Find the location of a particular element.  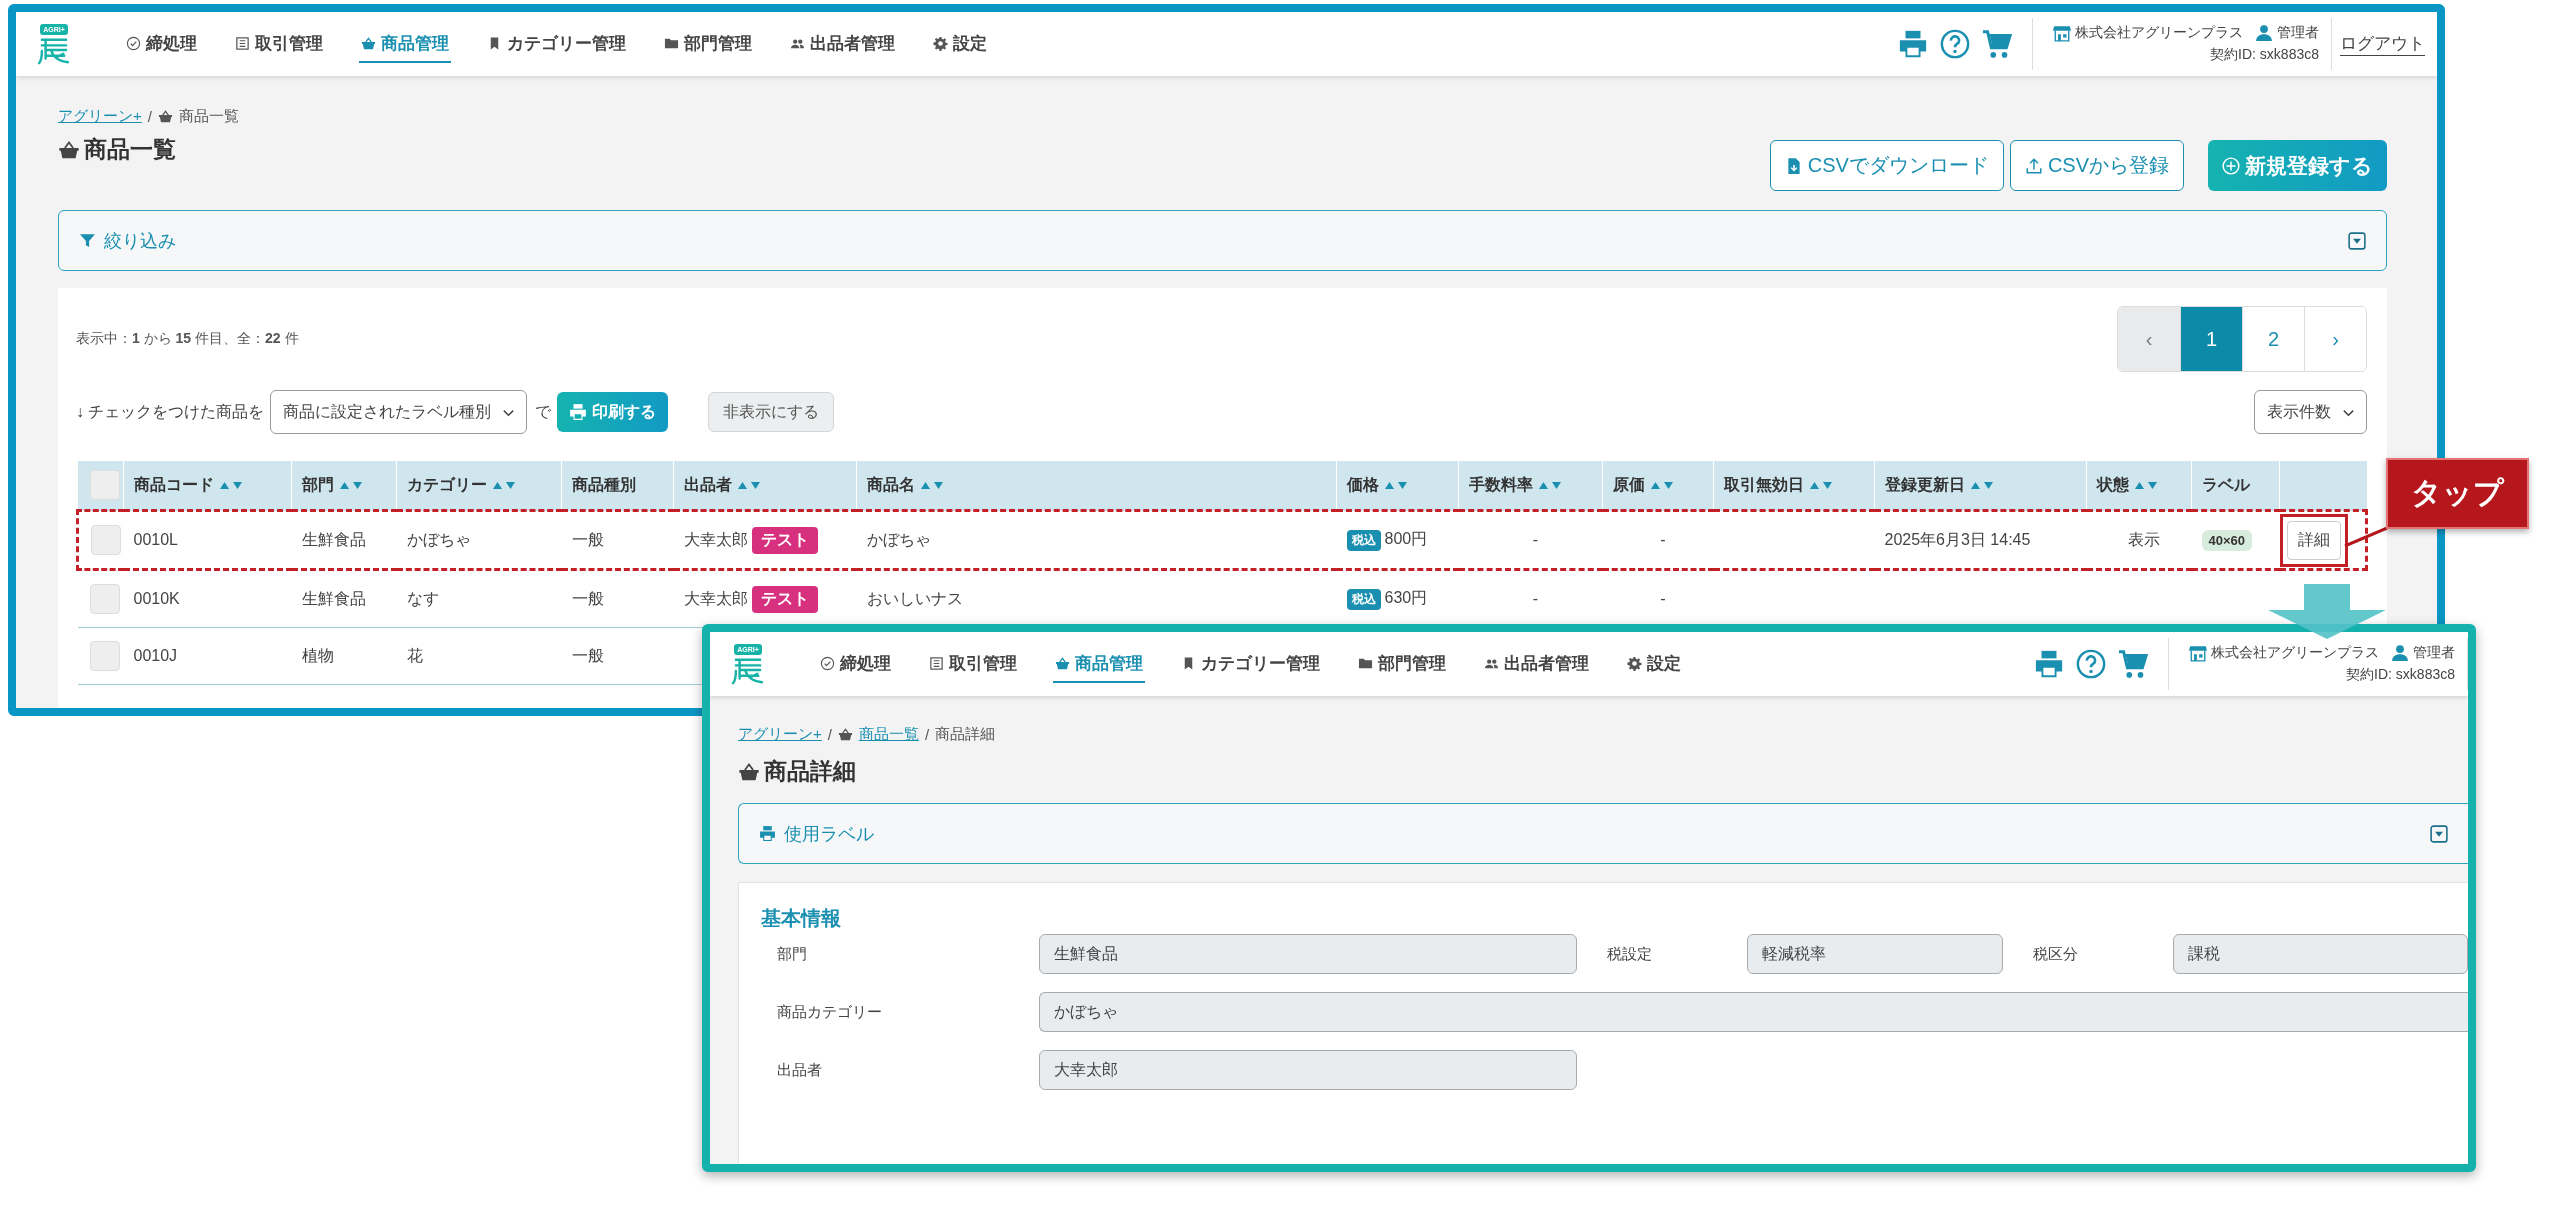

company-name: 株式会社アグリーンプラス is located at coordinates (2295, 653).